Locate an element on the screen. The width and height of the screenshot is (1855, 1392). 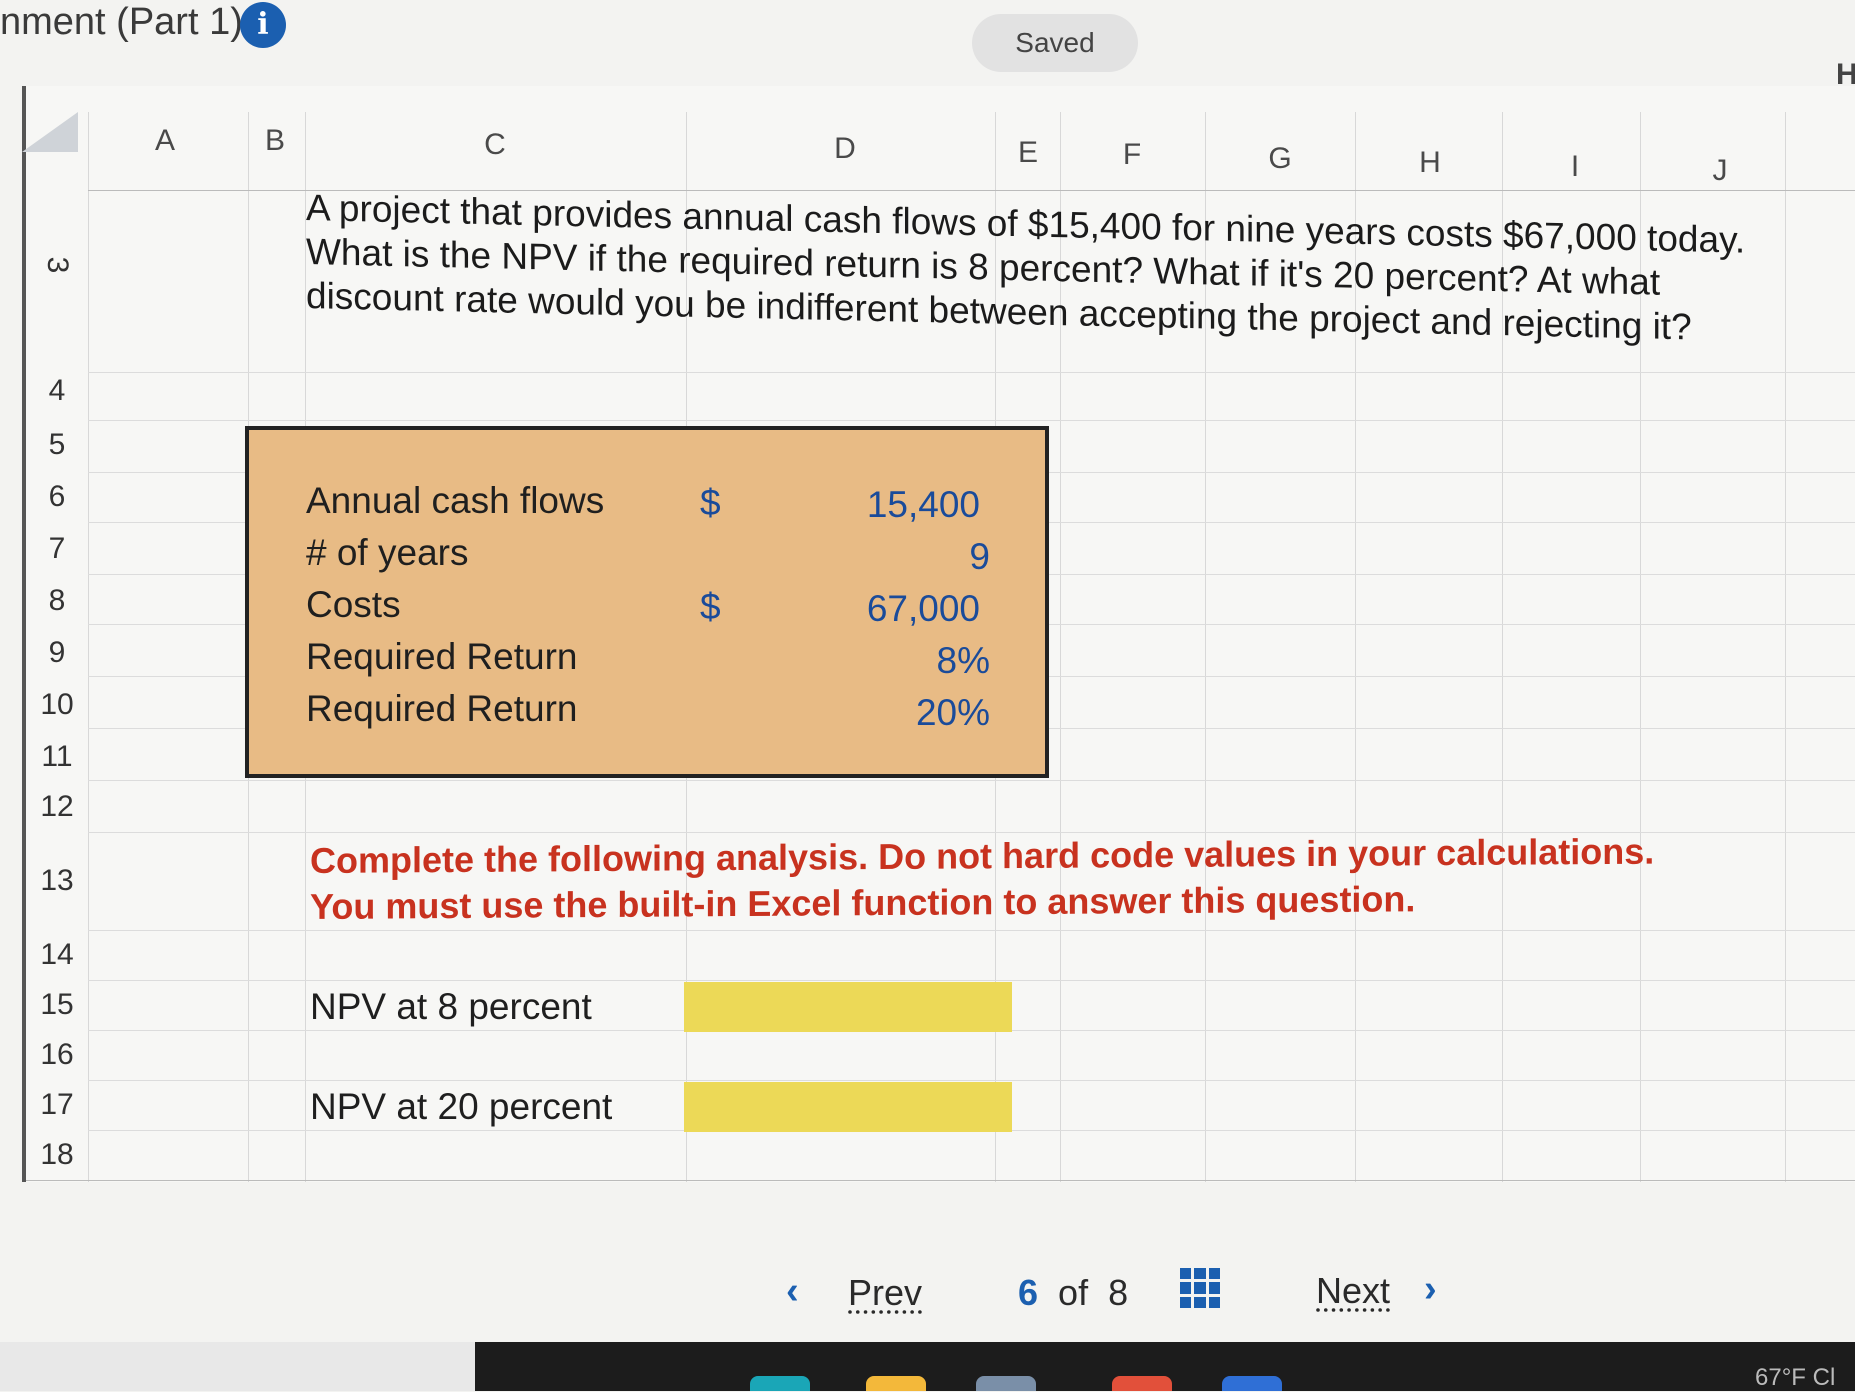
input-label-costs: Costs is located at coordinates (353, 604).